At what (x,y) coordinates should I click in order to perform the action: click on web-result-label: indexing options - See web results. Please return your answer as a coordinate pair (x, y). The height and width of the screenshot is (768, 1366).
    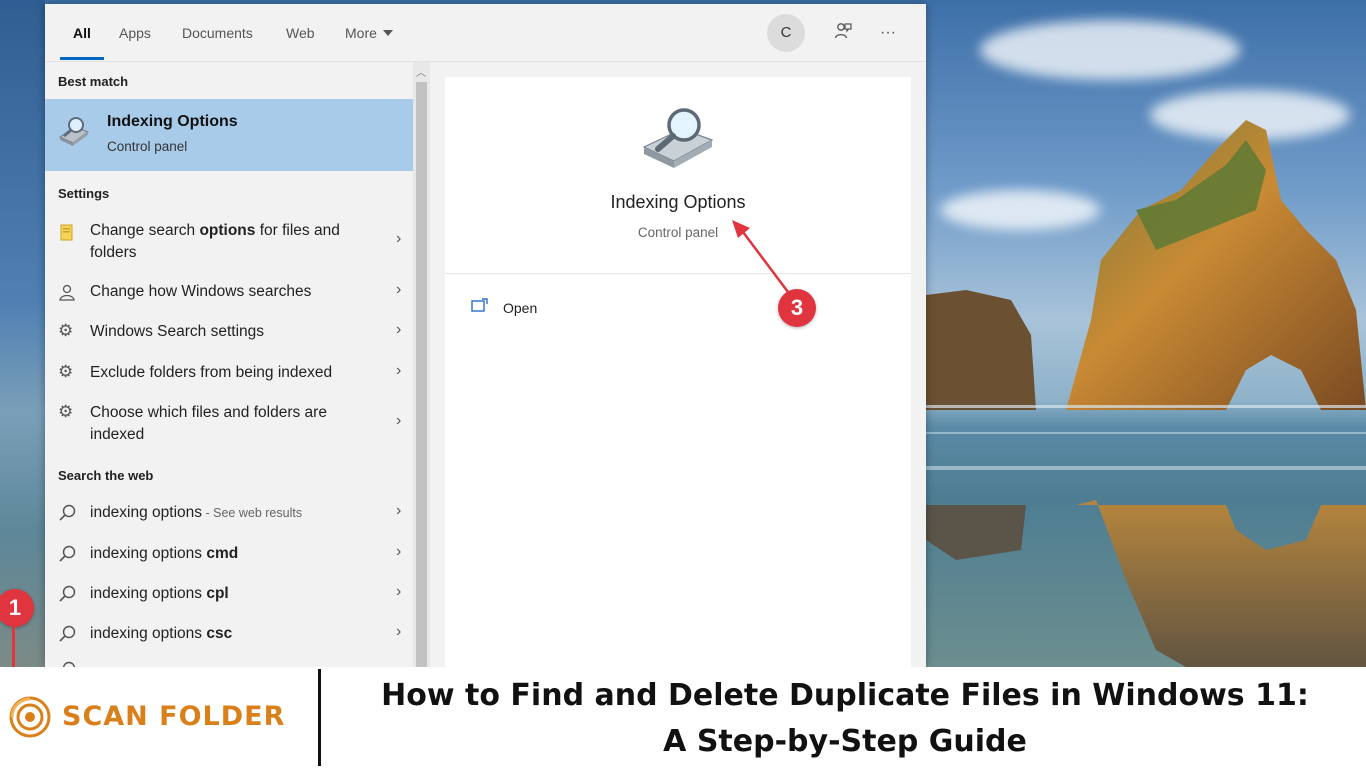
    Looking at the image, I should click on (230, 513).